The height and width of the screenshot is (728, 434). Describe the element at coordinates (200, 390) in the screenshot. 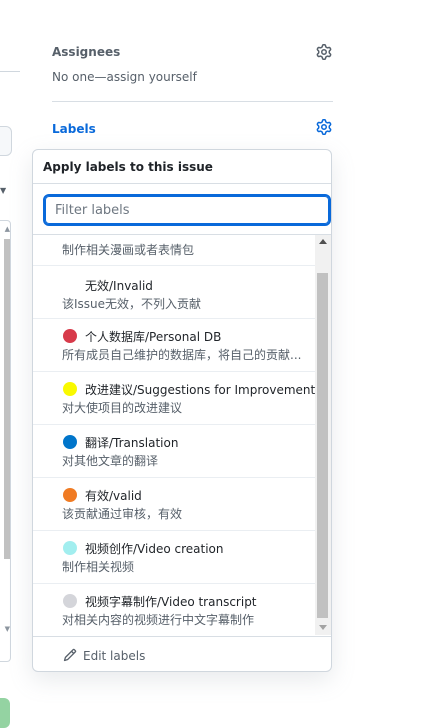

I see `label-name: 改进建议/Suggestions for Improvement` at that location.